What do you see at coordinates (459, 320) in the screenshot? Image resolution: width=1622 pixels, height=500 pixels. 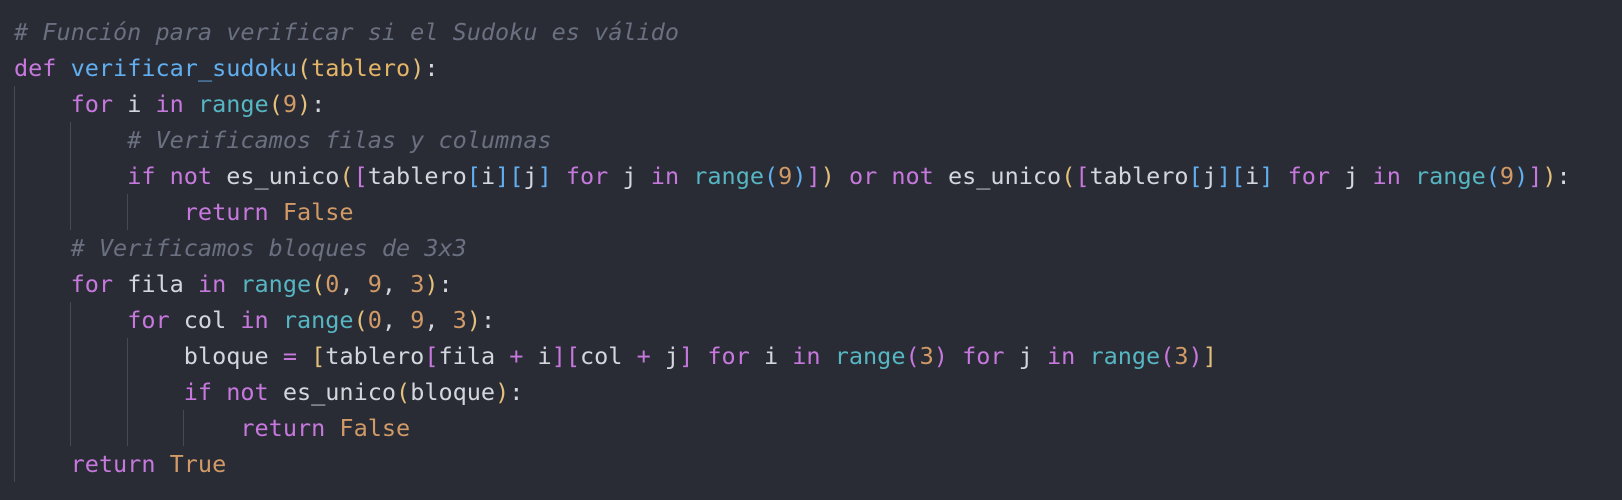 I see `code-token-number: 3` at bounding box center [459, 320].